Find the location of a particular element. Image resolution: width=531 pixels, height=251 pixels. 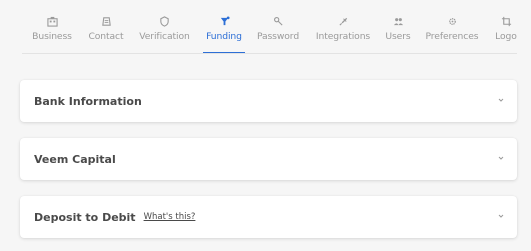

tab-users: Users is located at coordinates (398, 34).